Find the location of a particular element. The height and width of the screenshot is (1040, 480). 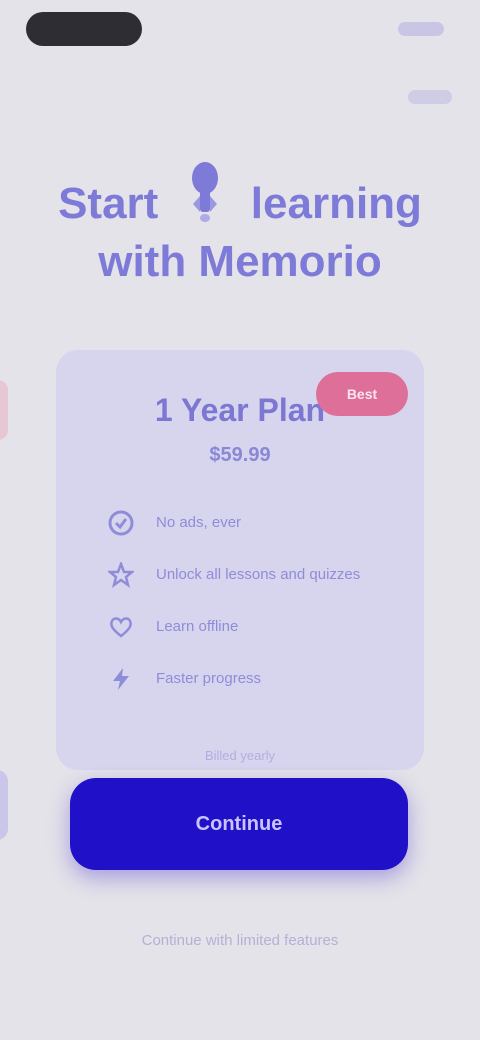

rocket-icon is located at coordinates (204, 192).